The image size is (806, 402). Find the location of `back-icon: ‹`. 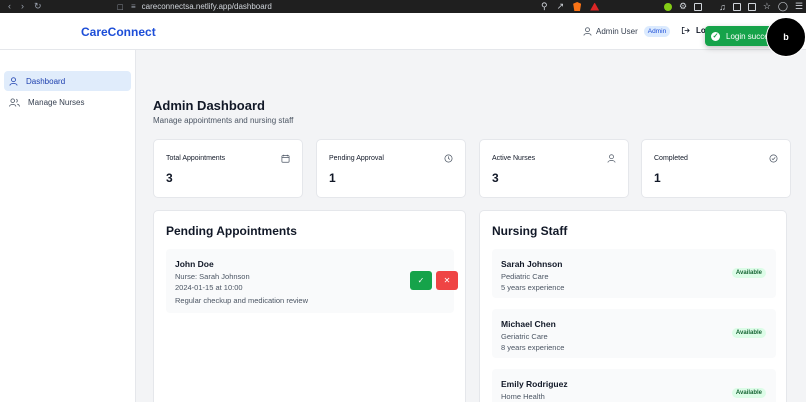

back-icon: ‹ is located at coordinates (9, 6).